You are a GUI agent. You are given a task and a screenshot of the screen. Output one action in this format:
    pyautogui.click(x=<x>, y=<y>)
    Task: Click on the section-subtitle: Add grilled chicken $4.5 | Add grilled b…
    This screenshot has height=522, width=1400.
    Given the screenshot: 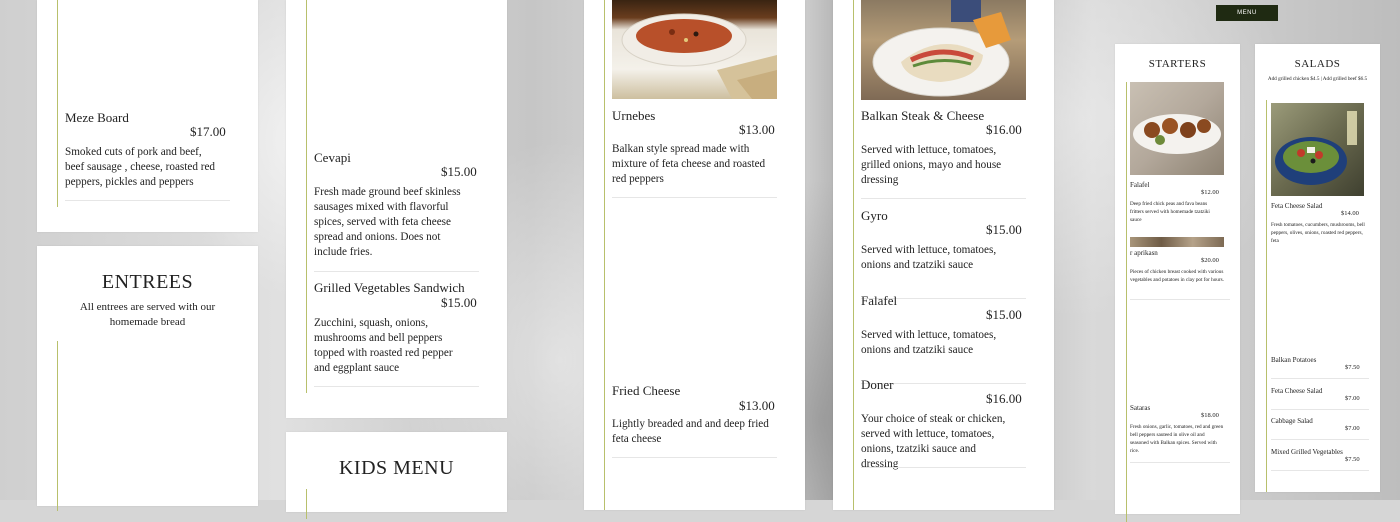 What is the action you would take?
    pyautogui.click(x=1317, y=79)
    